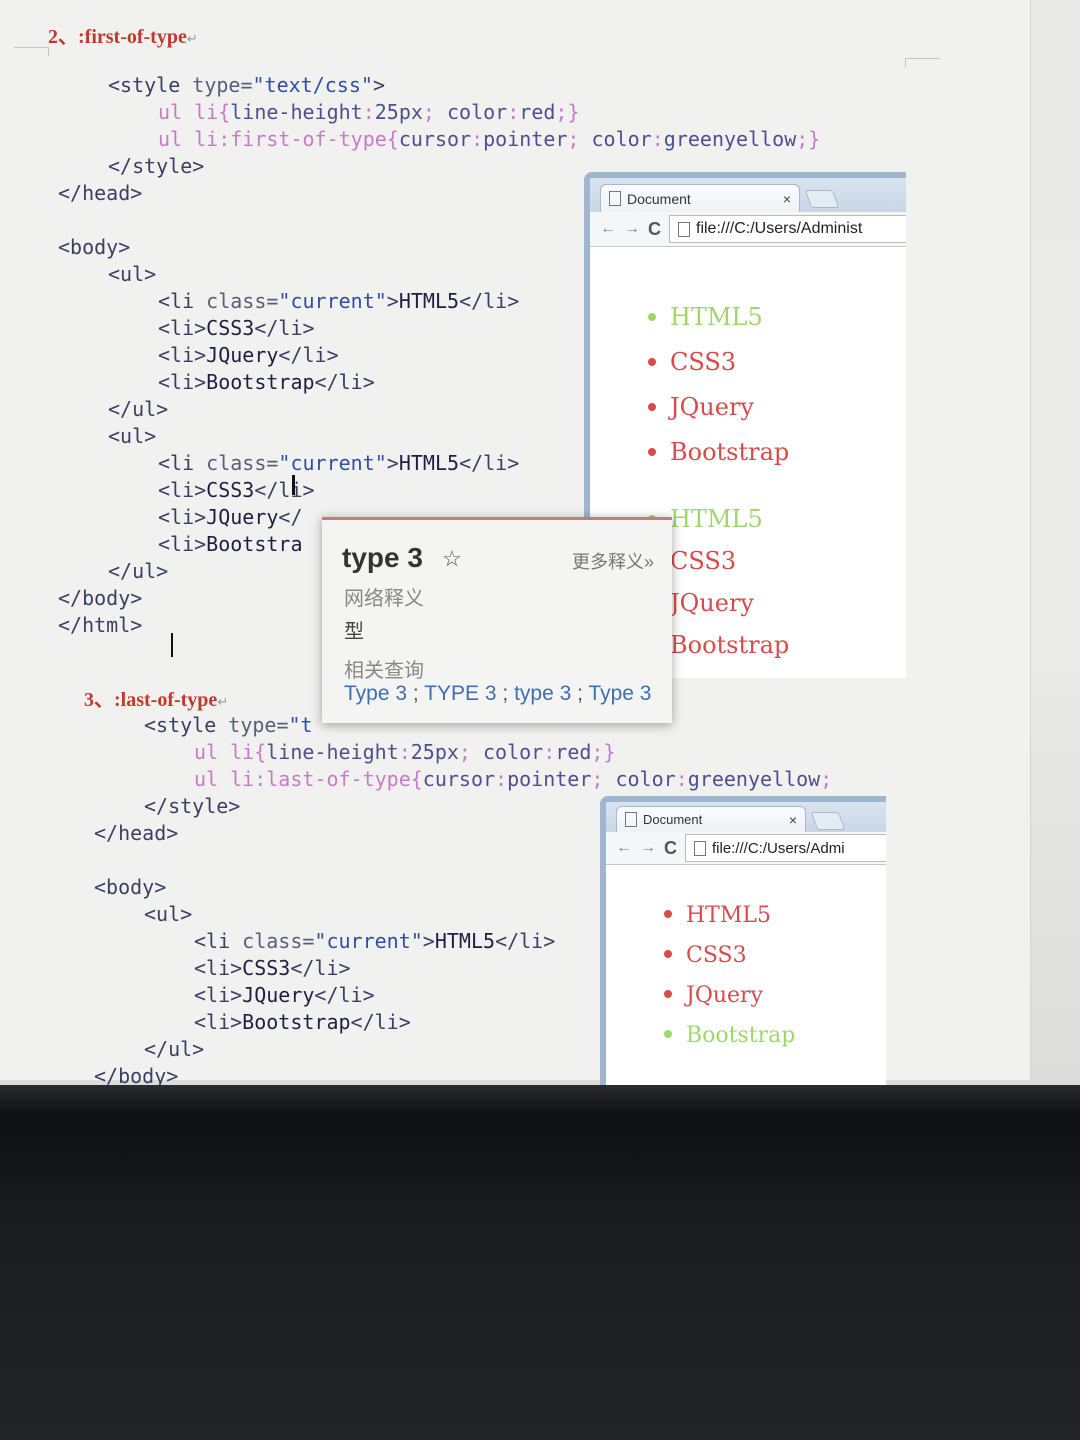 The image size is (1080, 1440). I want to click on browser-toolbar: ← → C file:///C:/Users/Administ, so click(748, 229).